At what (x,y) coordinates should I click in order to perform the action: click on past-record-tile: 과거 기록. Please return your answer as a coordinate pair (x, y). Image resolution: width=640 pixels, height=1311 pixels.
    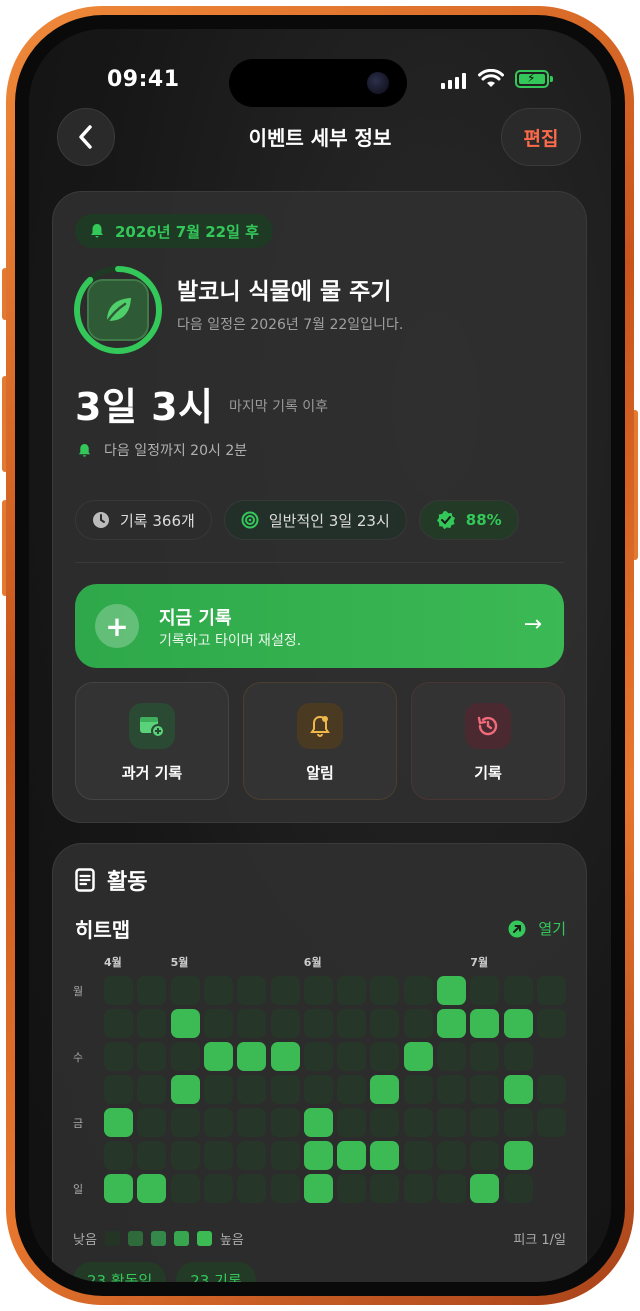
    Looking at the image, I should click on (152, 741).